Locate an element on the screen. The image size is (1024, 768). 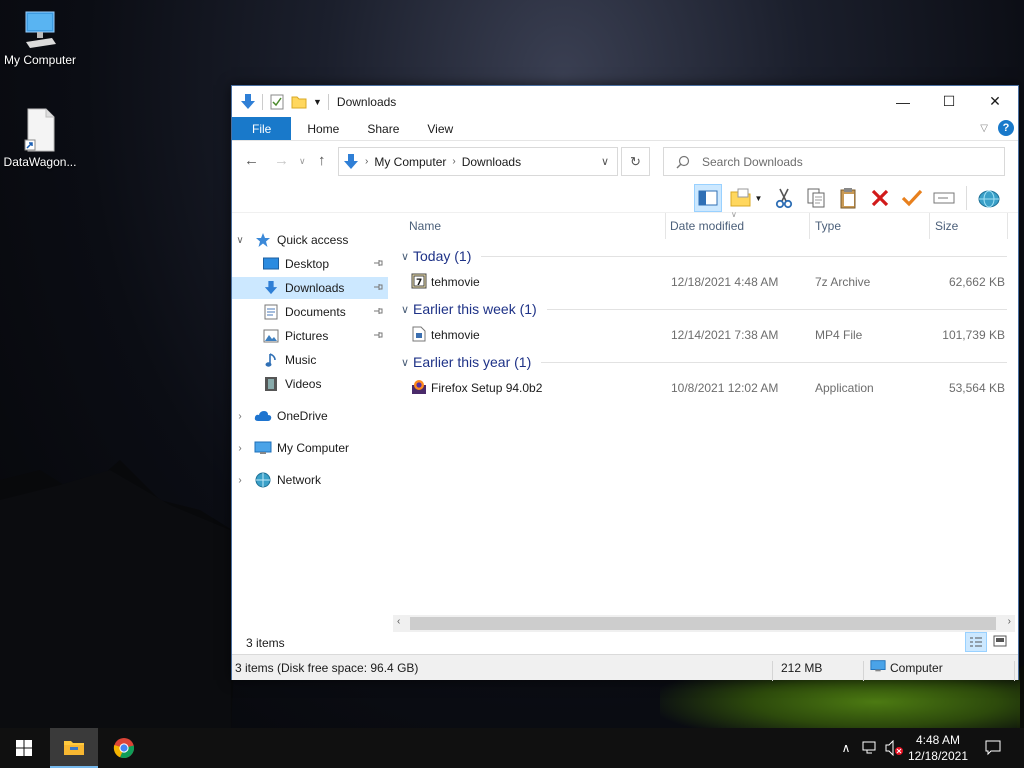
back-button: ← is located at coordinates (251, 160).